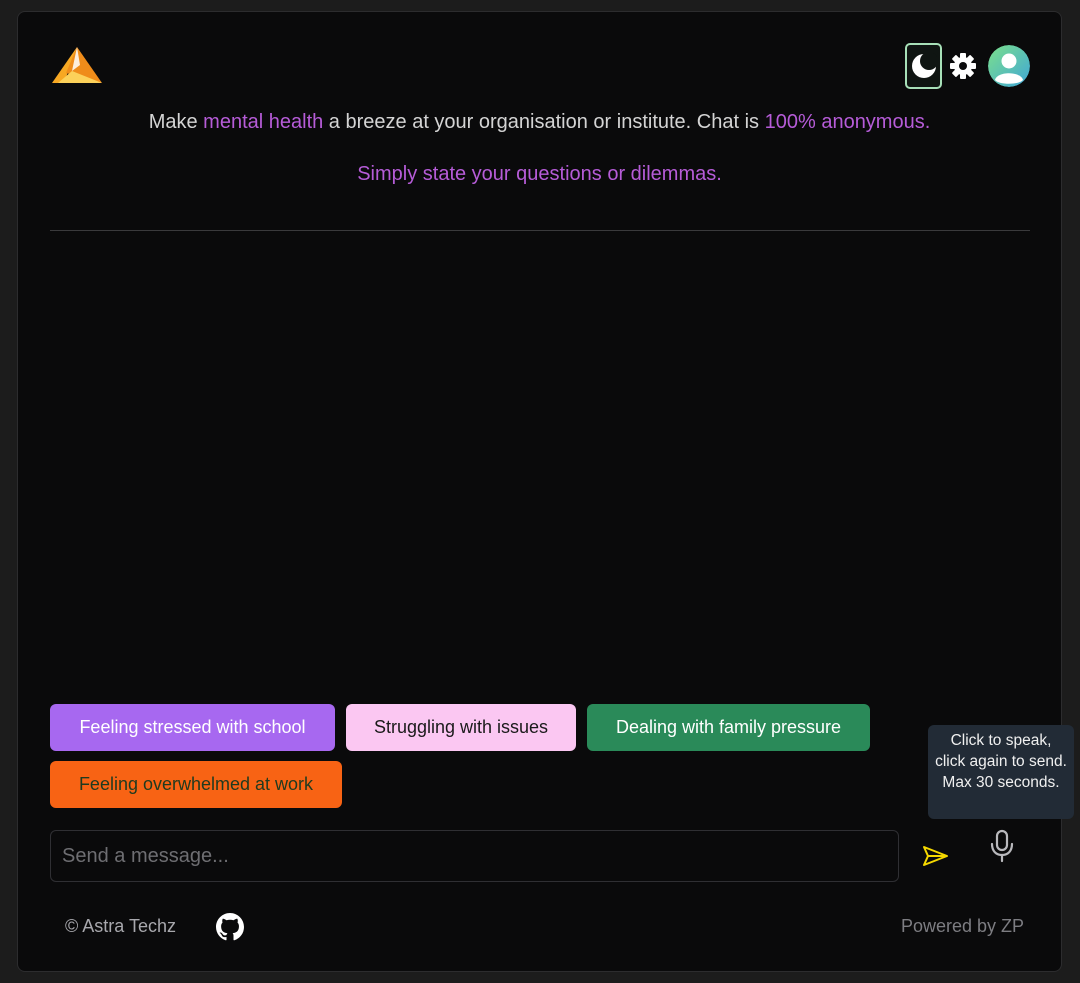 The image size is (1080, 983). I want to click on gear-icon, so click(963, 66).